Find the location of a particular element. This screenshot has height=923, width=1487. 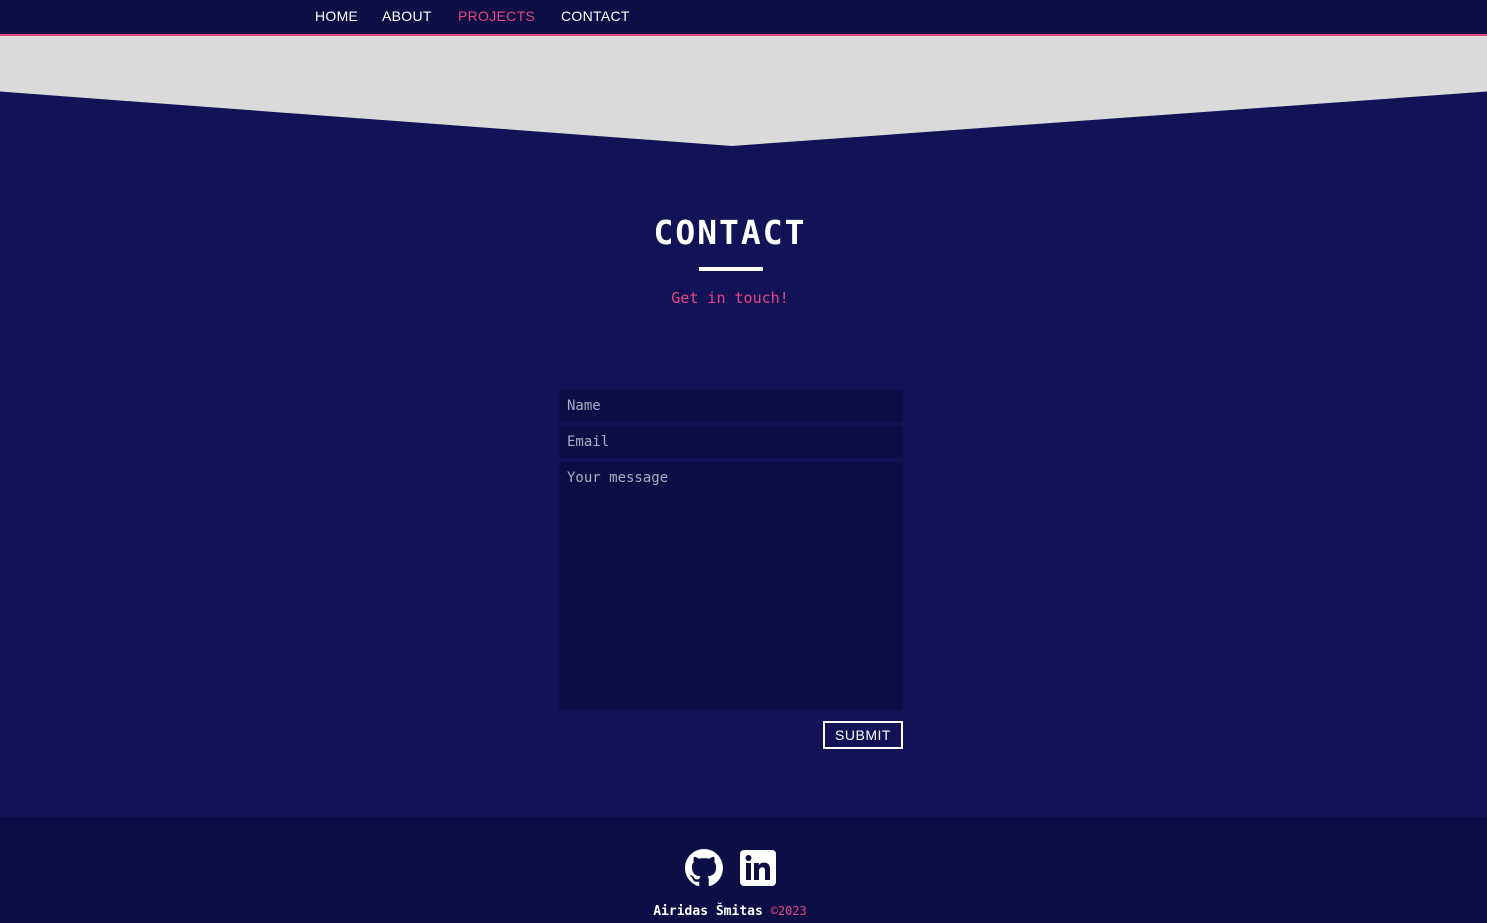

nav-link-projects: PROJECTS is located at coordinates (496, 16).